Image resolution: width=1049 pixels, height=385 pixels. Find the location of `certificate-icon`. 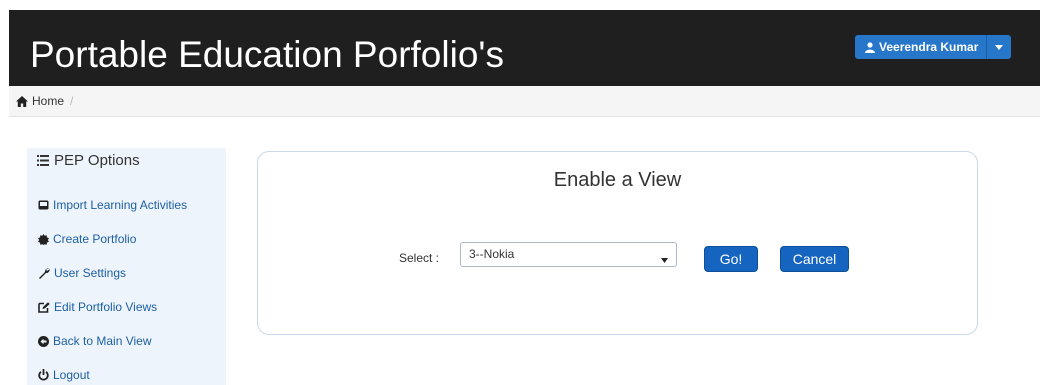

certificate-icon is located at coordinates (45, 239).